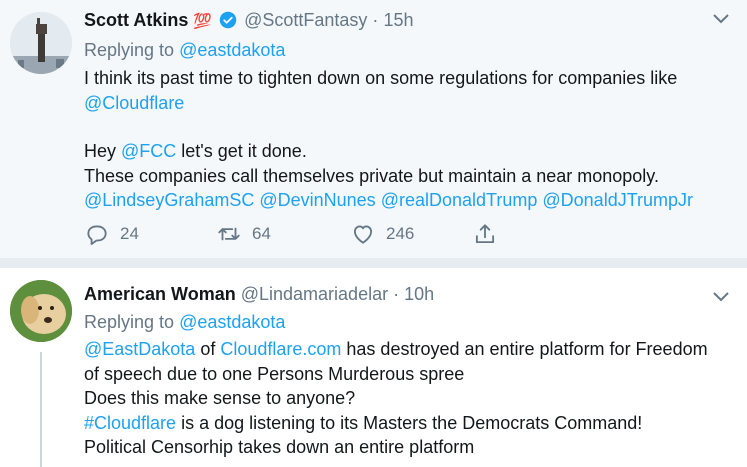  I want to click on mention-link: @FCC, so click(148, 151).